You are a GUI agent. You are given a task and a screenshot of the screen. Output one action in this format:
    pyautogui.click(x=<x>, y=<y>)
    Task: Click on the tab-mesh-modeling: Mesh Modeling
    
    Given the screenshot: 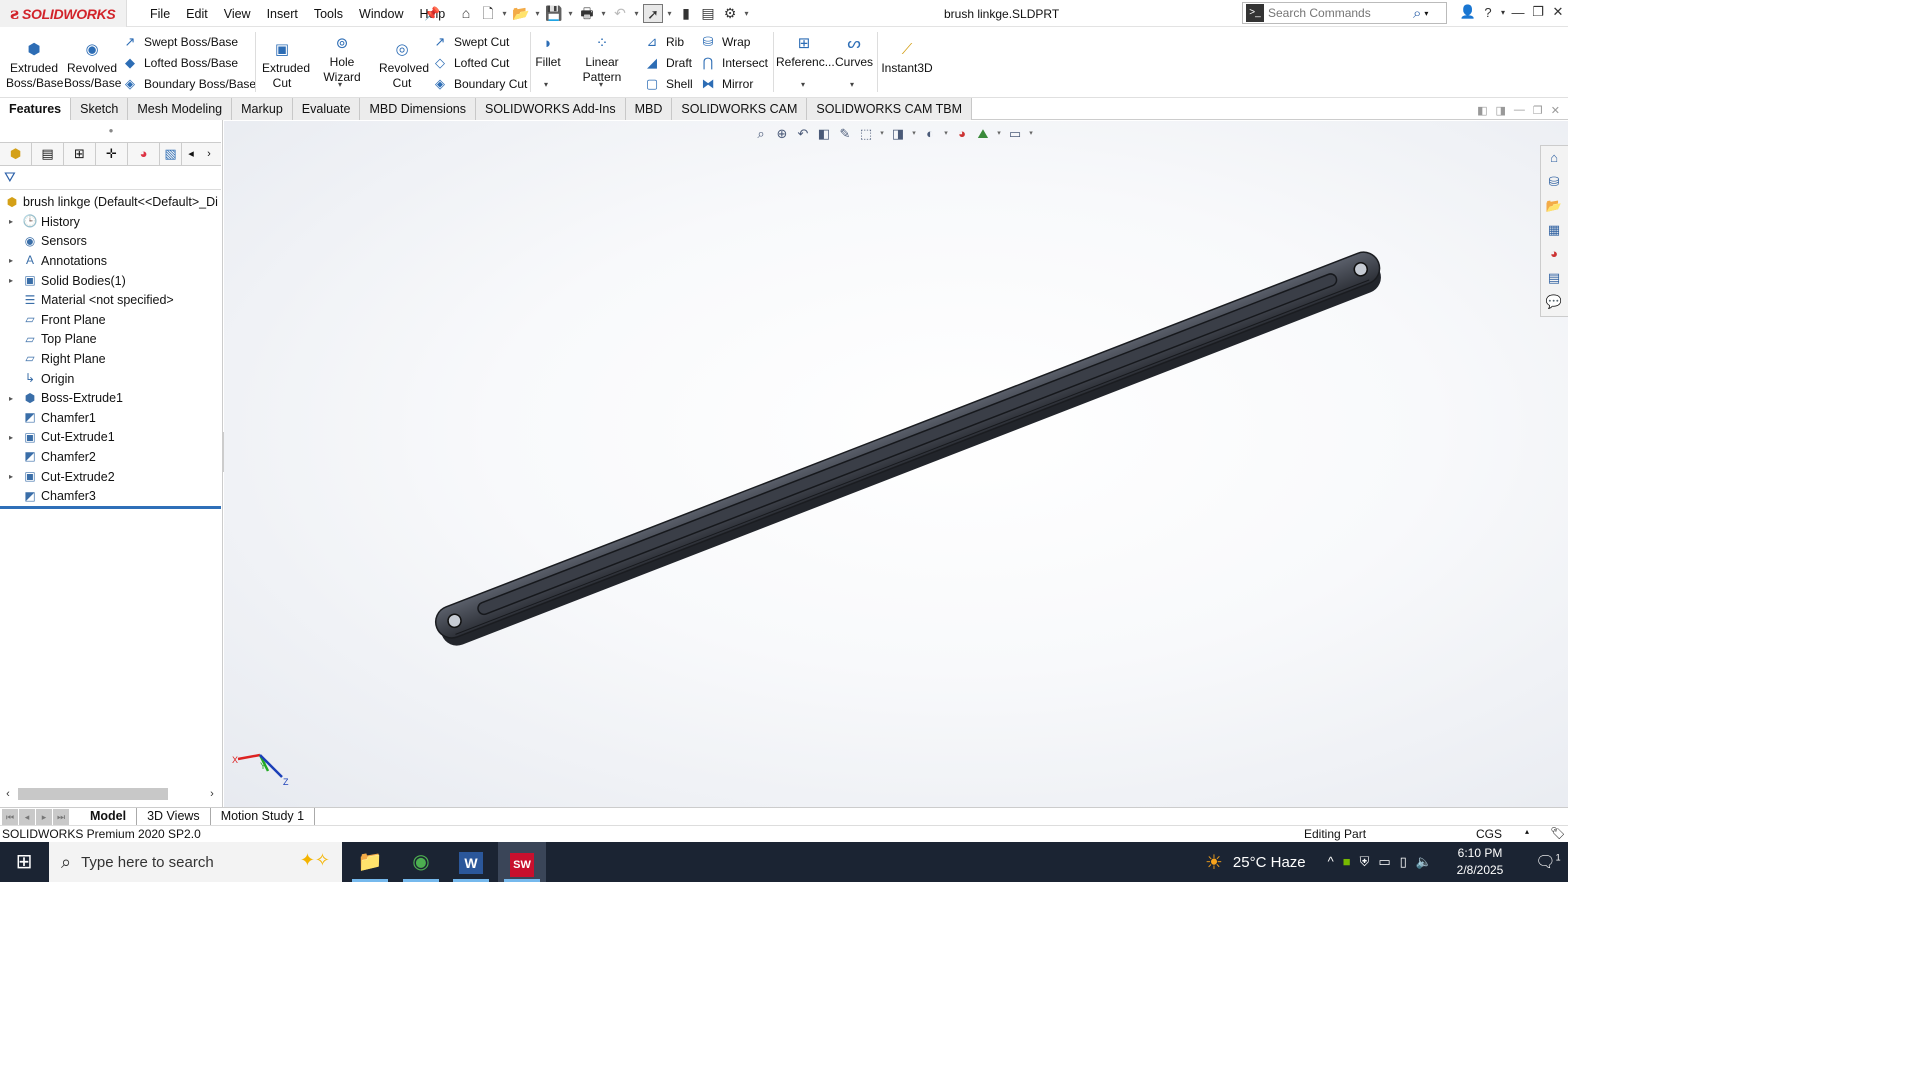 What is the action you would take?
    pyautogui.click(x=180, y=109)
    